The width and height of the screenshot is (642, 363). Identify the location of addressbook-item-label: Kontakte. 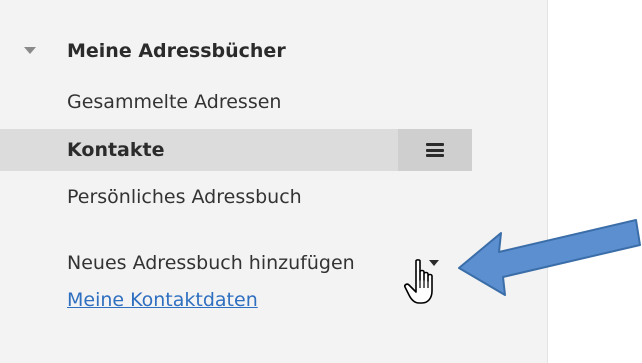
(116, 150).